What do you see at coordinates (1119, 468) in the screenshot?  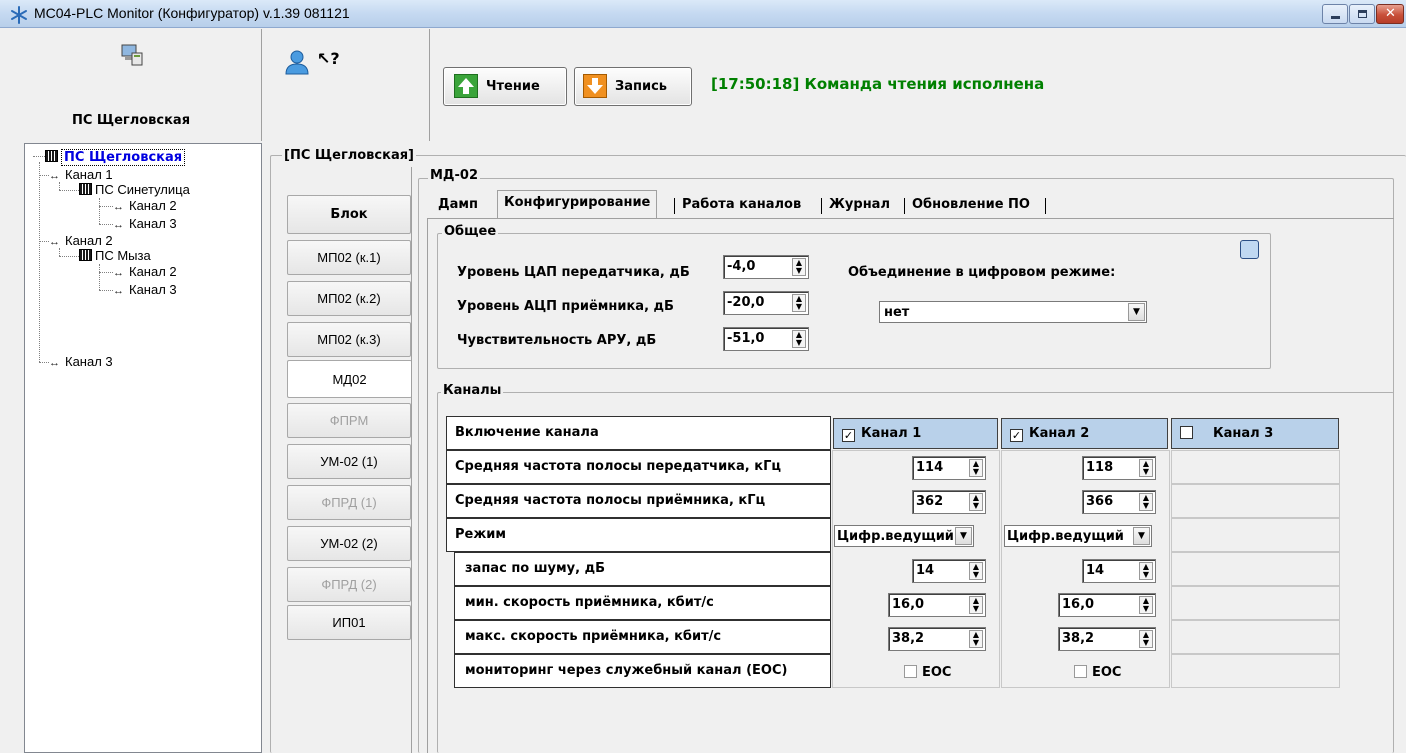 I see `ch2-tx-freq-spinner: 118 ▲ ▼` at bounding box center [1119, 468].